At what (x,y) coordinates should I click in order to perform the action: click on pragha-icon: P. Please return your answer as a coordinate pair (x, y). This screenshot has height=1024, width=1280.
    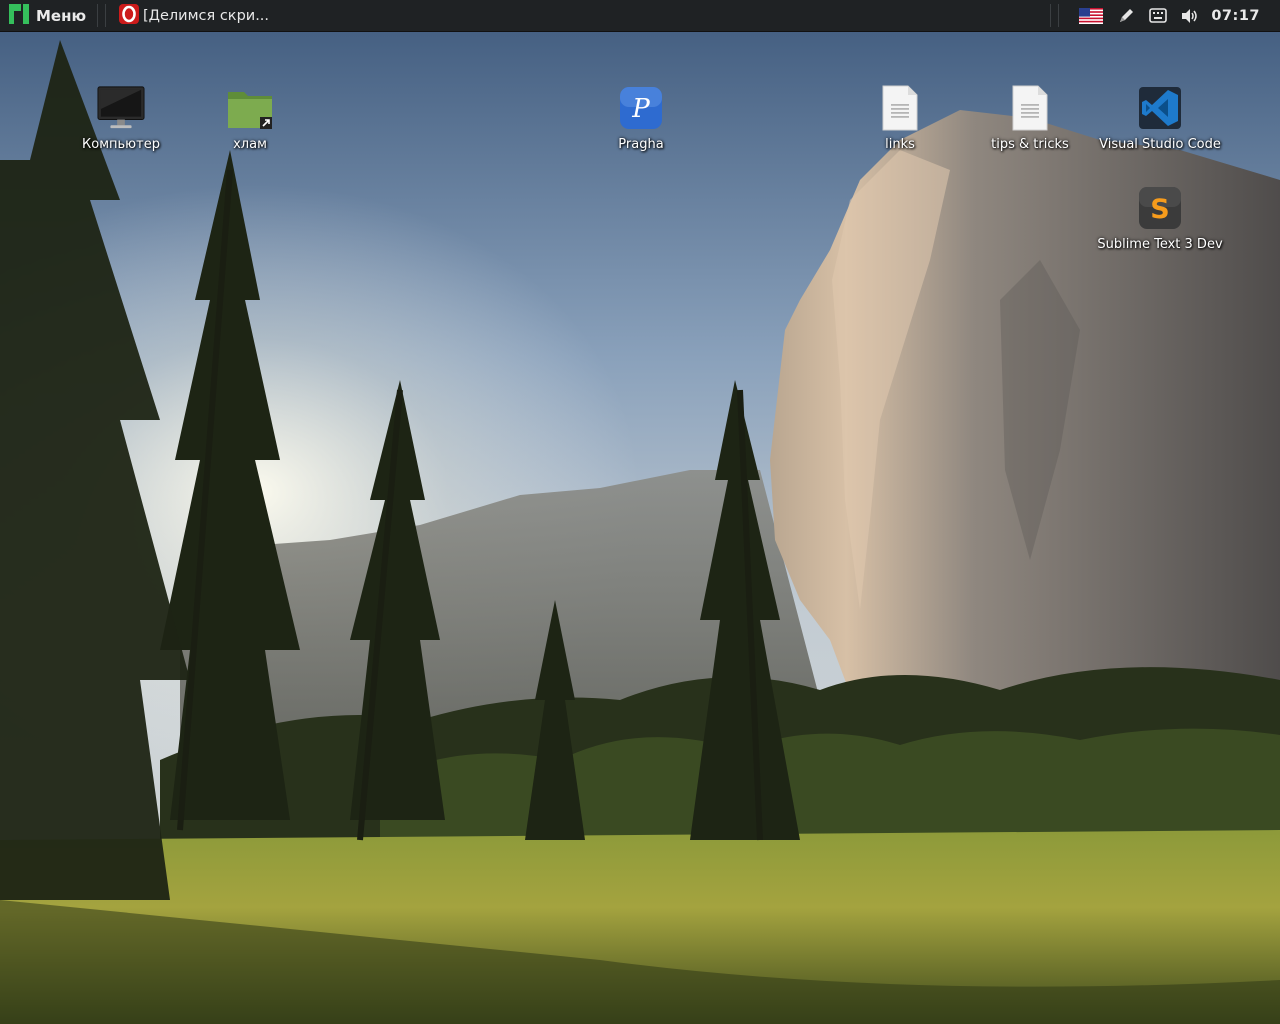
    Looking at the image, I should click on (641, 108).